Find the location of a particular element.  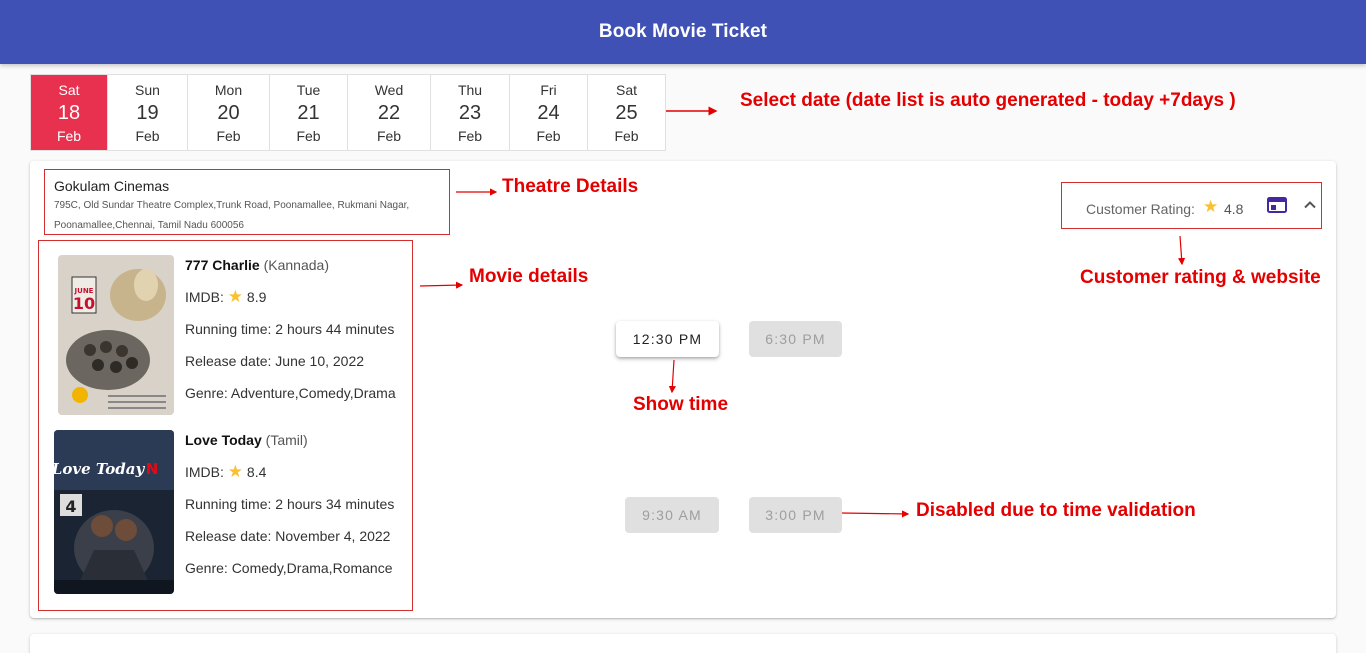

movie-release-date: Release date: November 4, 2022 is located at coordinates (288, 536).